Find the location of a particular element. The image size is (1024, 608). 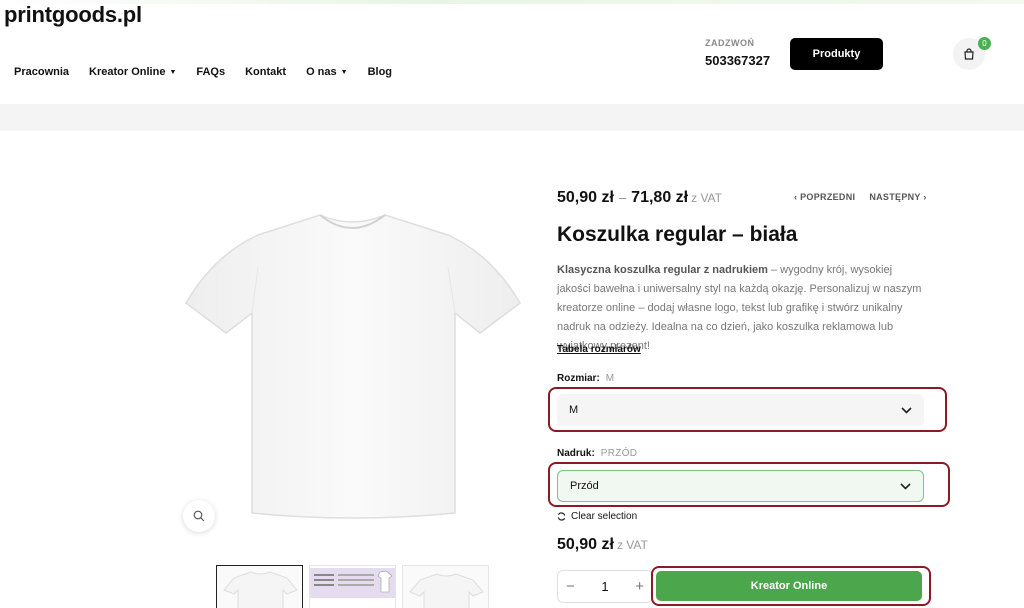

prev-product-link: ‹ POPRZEDNI is located at coordinates (824, 197).